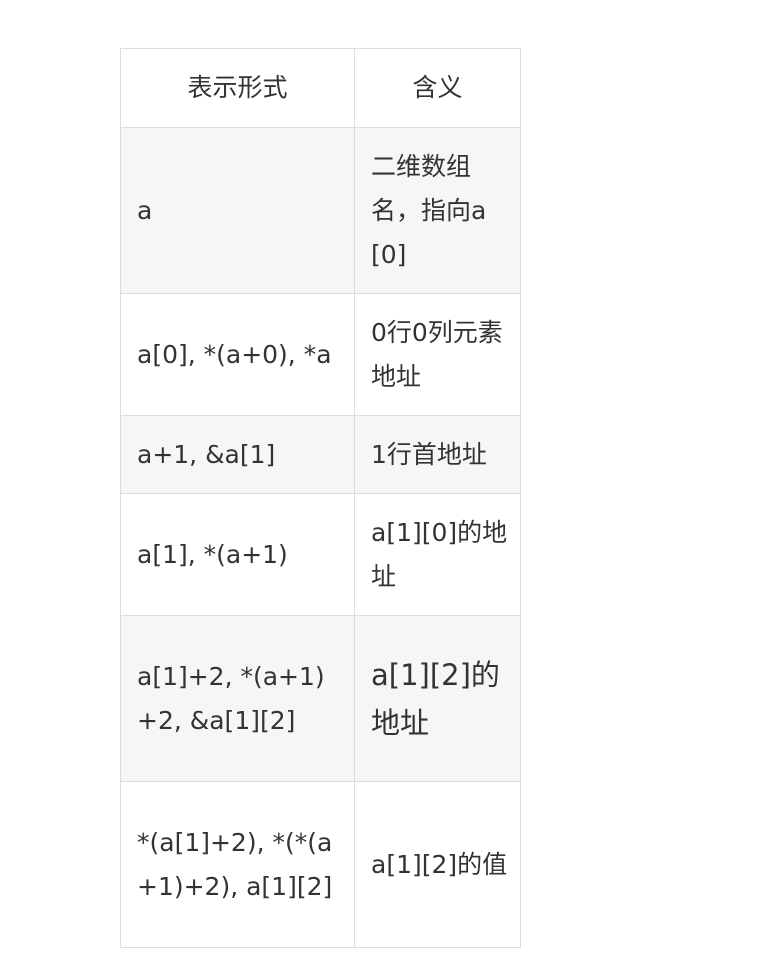 This screenshot has height=976, width=774. What do you see at coordinates (437, 210) in the screenshot?
I see `cell-meaning: 二维数组名，指向a[0]` at bounding box center [437, 210].